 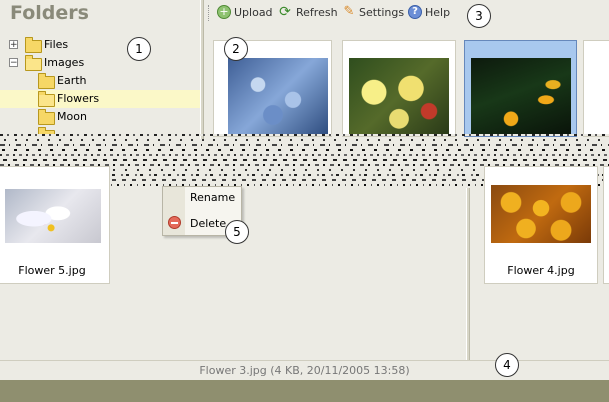 What do you see at coordinates (13, 63) in the screenshot?
I see `collapse-icon: −` at bounding box center [13, 63].